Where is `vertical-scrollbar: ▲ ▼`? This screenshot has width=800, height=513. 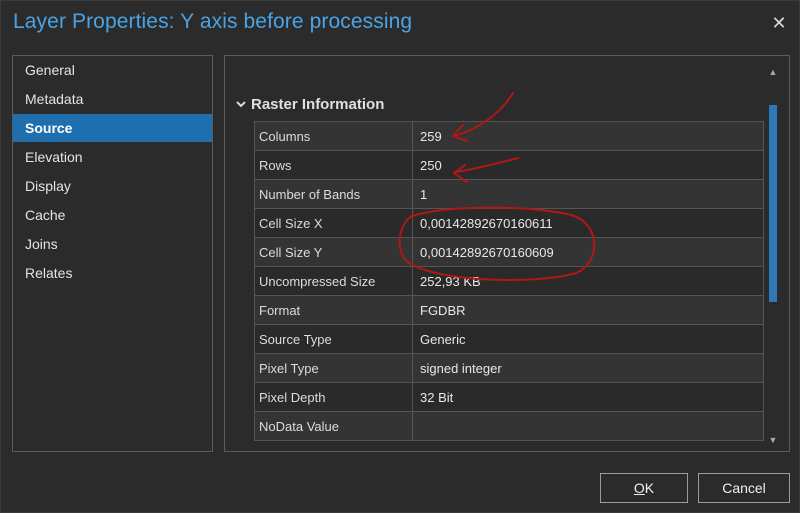 vertical-scrollbar: ▲ ▼ is located at coordinates (773, 255).